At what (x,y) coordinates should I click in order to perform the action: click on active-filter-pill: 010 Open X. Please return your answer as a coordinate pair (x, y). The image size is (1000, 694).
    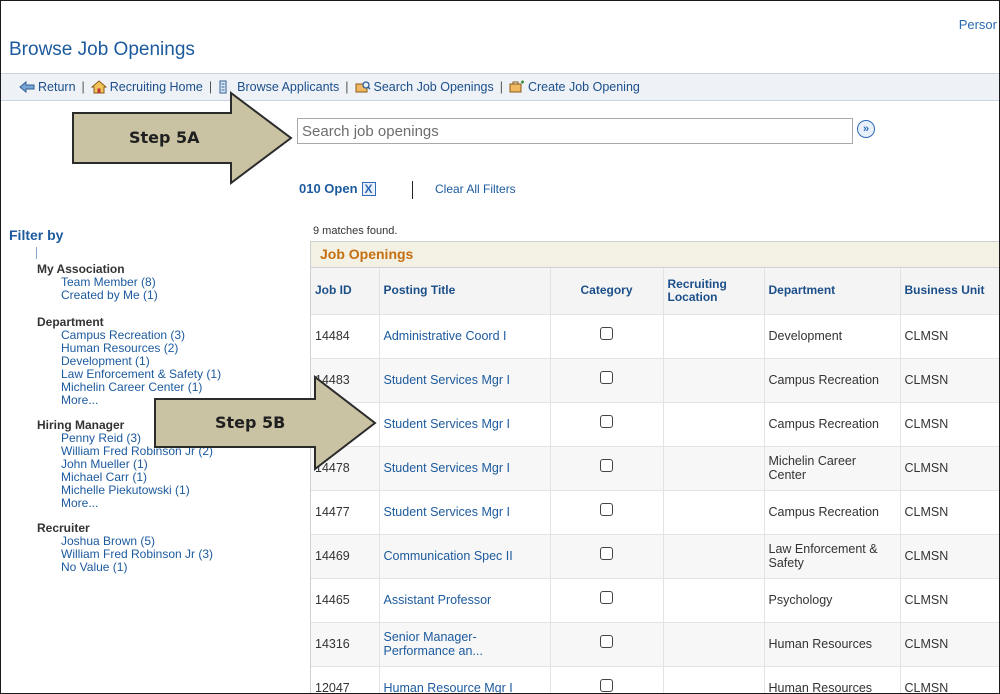
    Looking at the image, I should click on (337, 188).